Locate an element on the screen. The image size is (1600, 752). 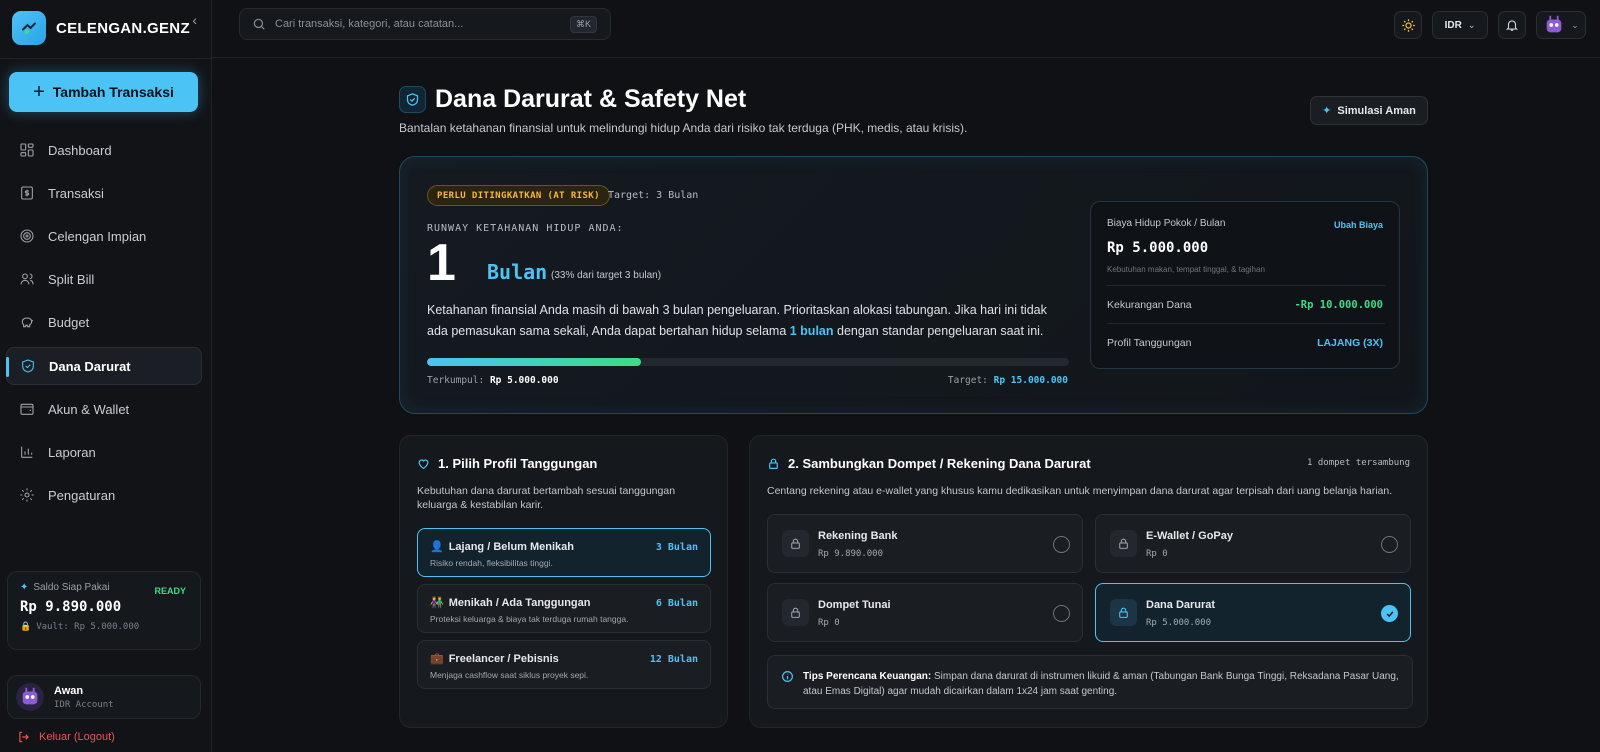
shortfall-value: -Rp 10.000.000 is located at coordinates (1338, 305).